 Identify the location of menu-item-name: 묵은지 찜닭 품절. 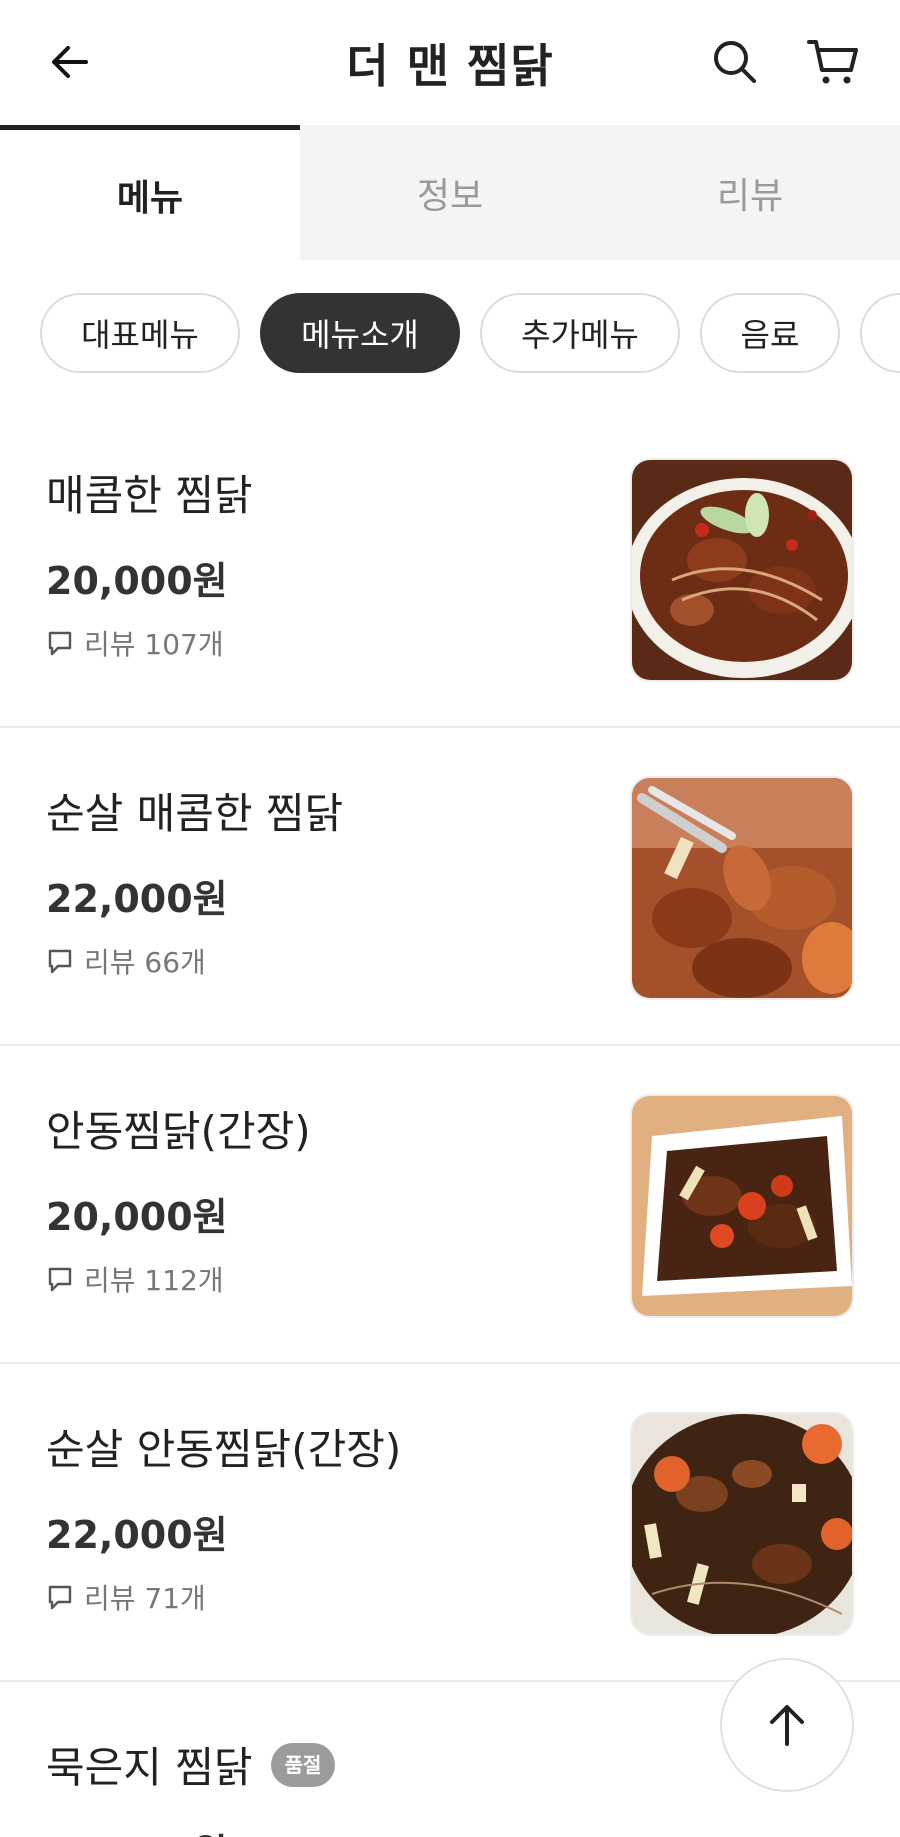
(191, 1764).